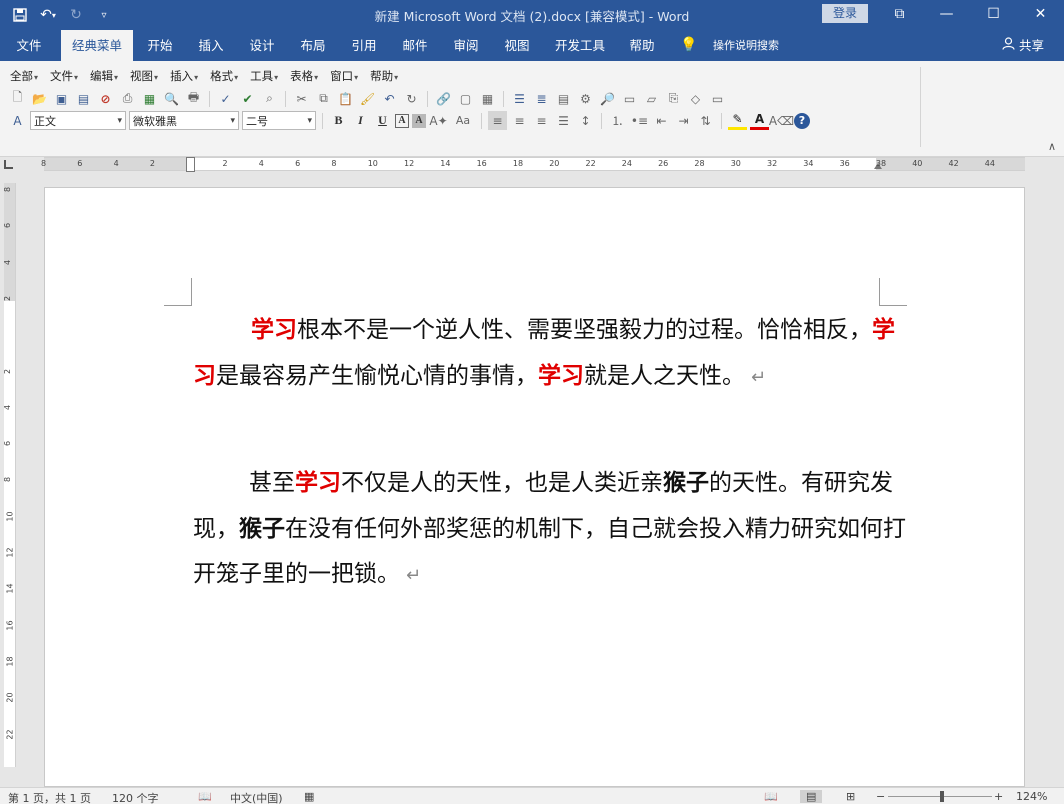 Image resolution: width=1064 pixels, height=804 pixels. Describe the element at coordinates (1031, 796) in the screenshot. I see `zoom-level: 124%` at that location.